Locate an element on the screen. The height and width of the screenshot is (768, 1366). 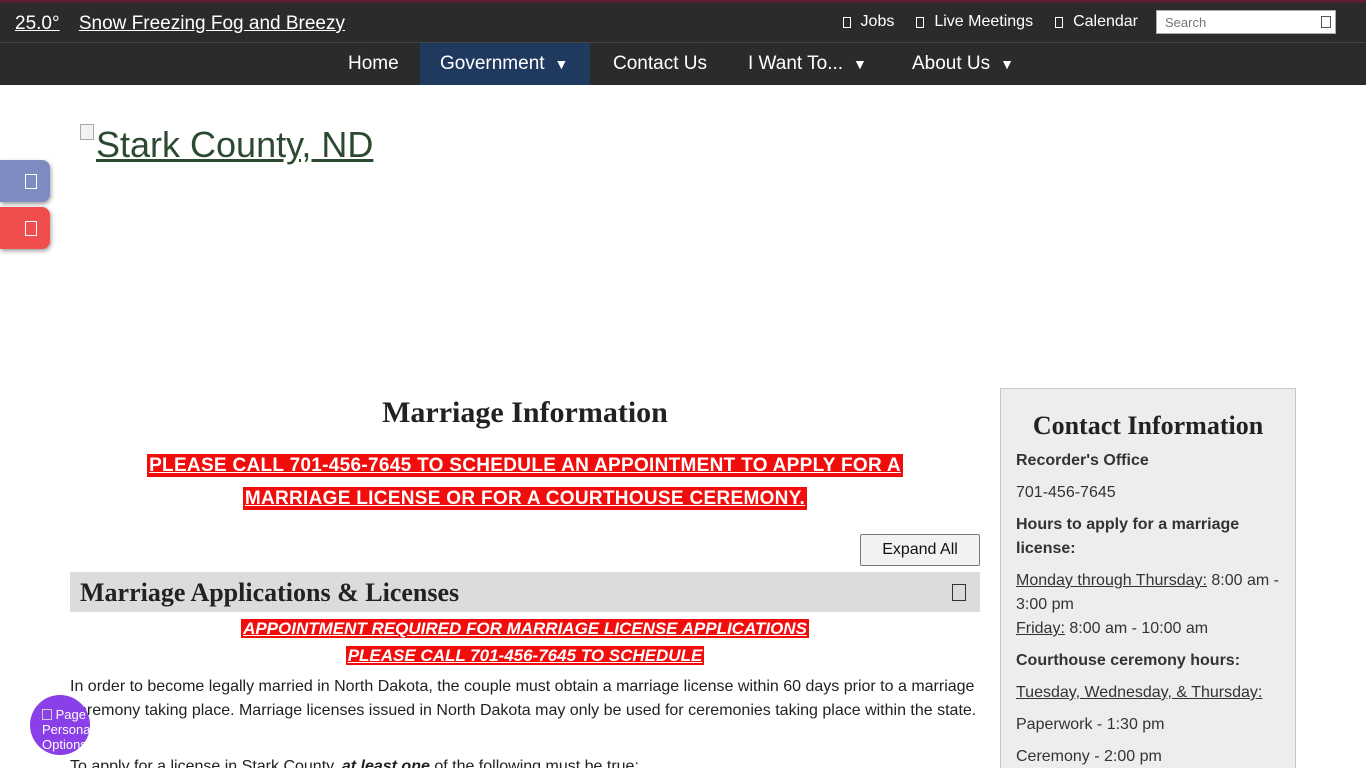
jobs-icon is located at coordinates (846, 22).